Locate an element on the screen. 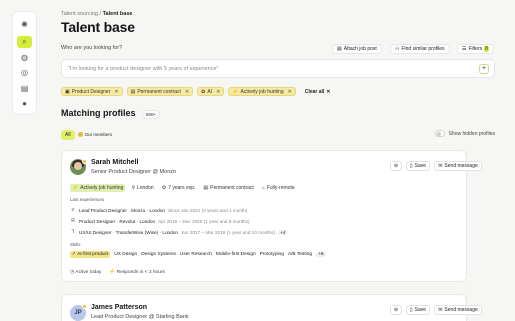 The width and height of the screenshot is (515, 321). skill-chip: Design Systems is located at coordinates (158, 254).